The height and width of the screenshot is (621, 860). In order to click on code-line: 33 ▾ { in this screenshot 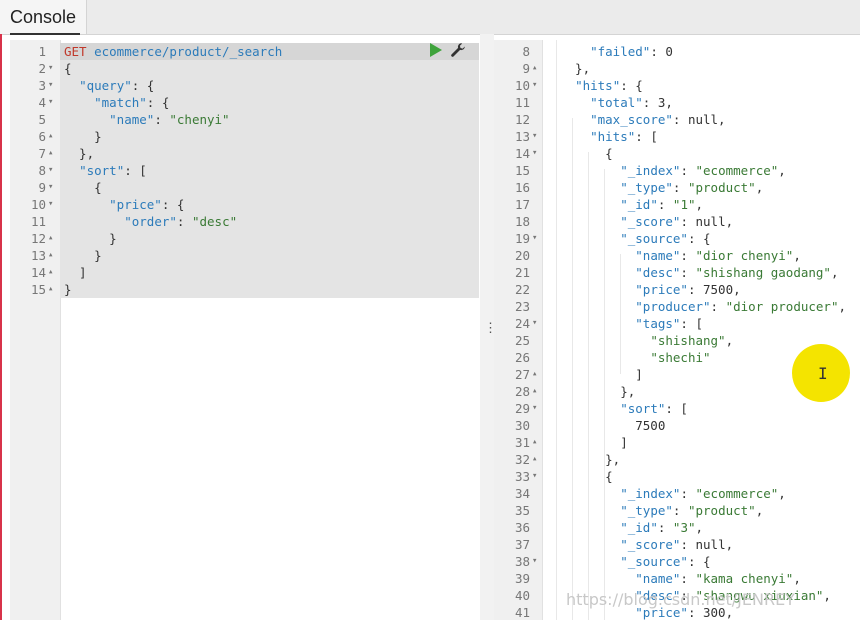, I will do `click(677, 476)`.